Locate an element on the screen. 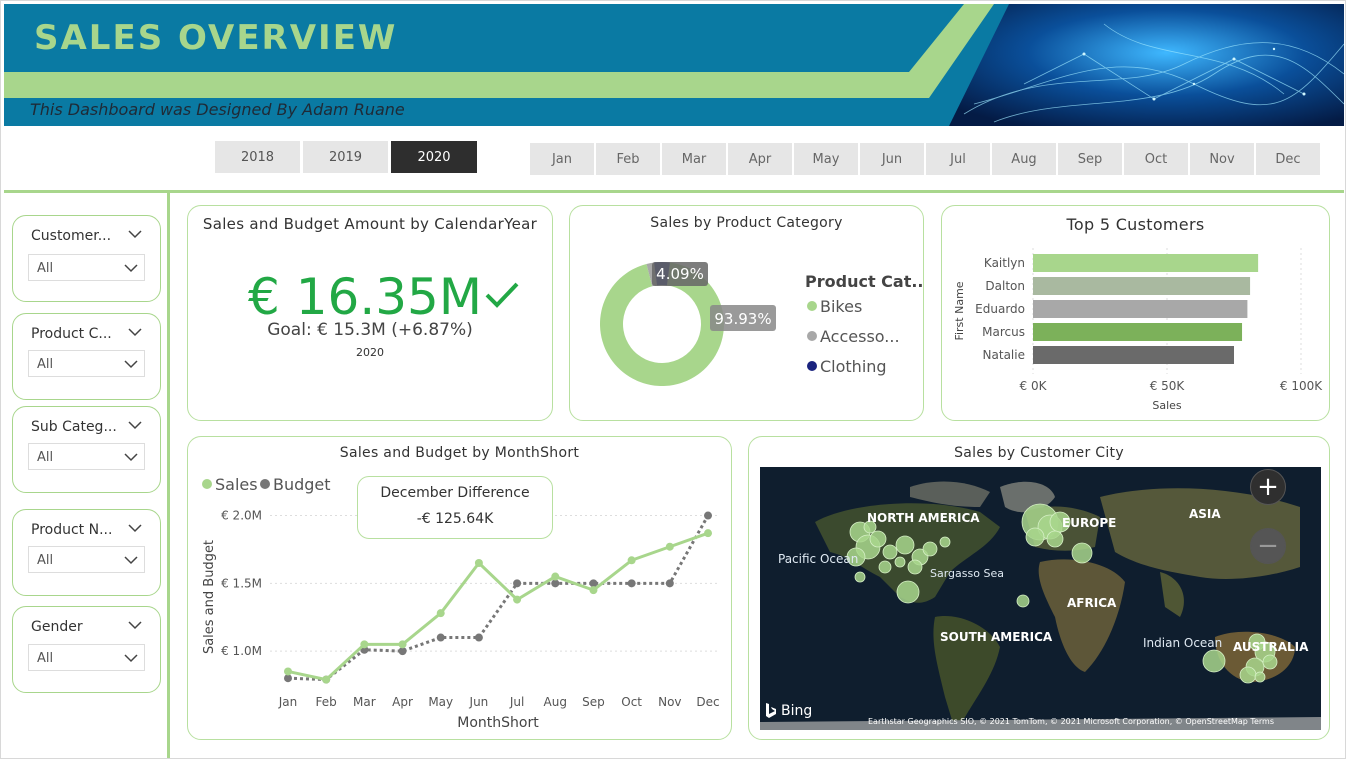 The image size is (1346, 759). map-label-sargasso: Sargasso Sea is located at coordinates (967, 573).